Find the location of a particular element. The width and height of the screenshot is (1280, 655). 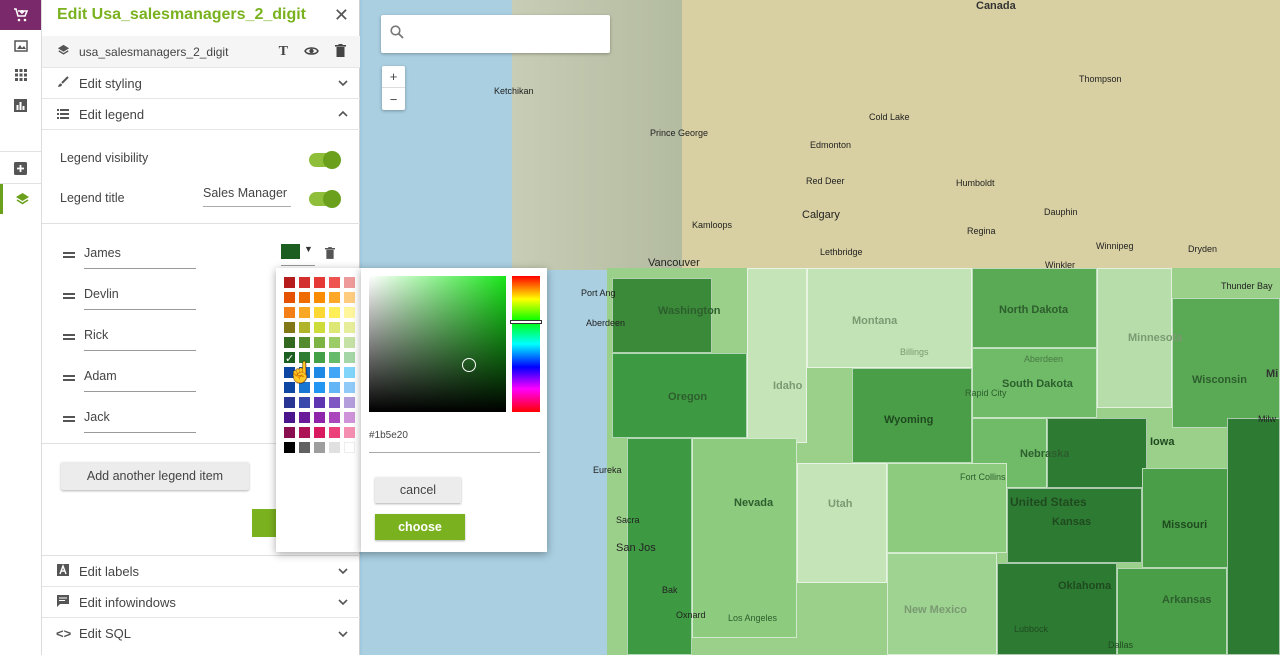

close-icon: ✕ is located at coordinates (341, 15).